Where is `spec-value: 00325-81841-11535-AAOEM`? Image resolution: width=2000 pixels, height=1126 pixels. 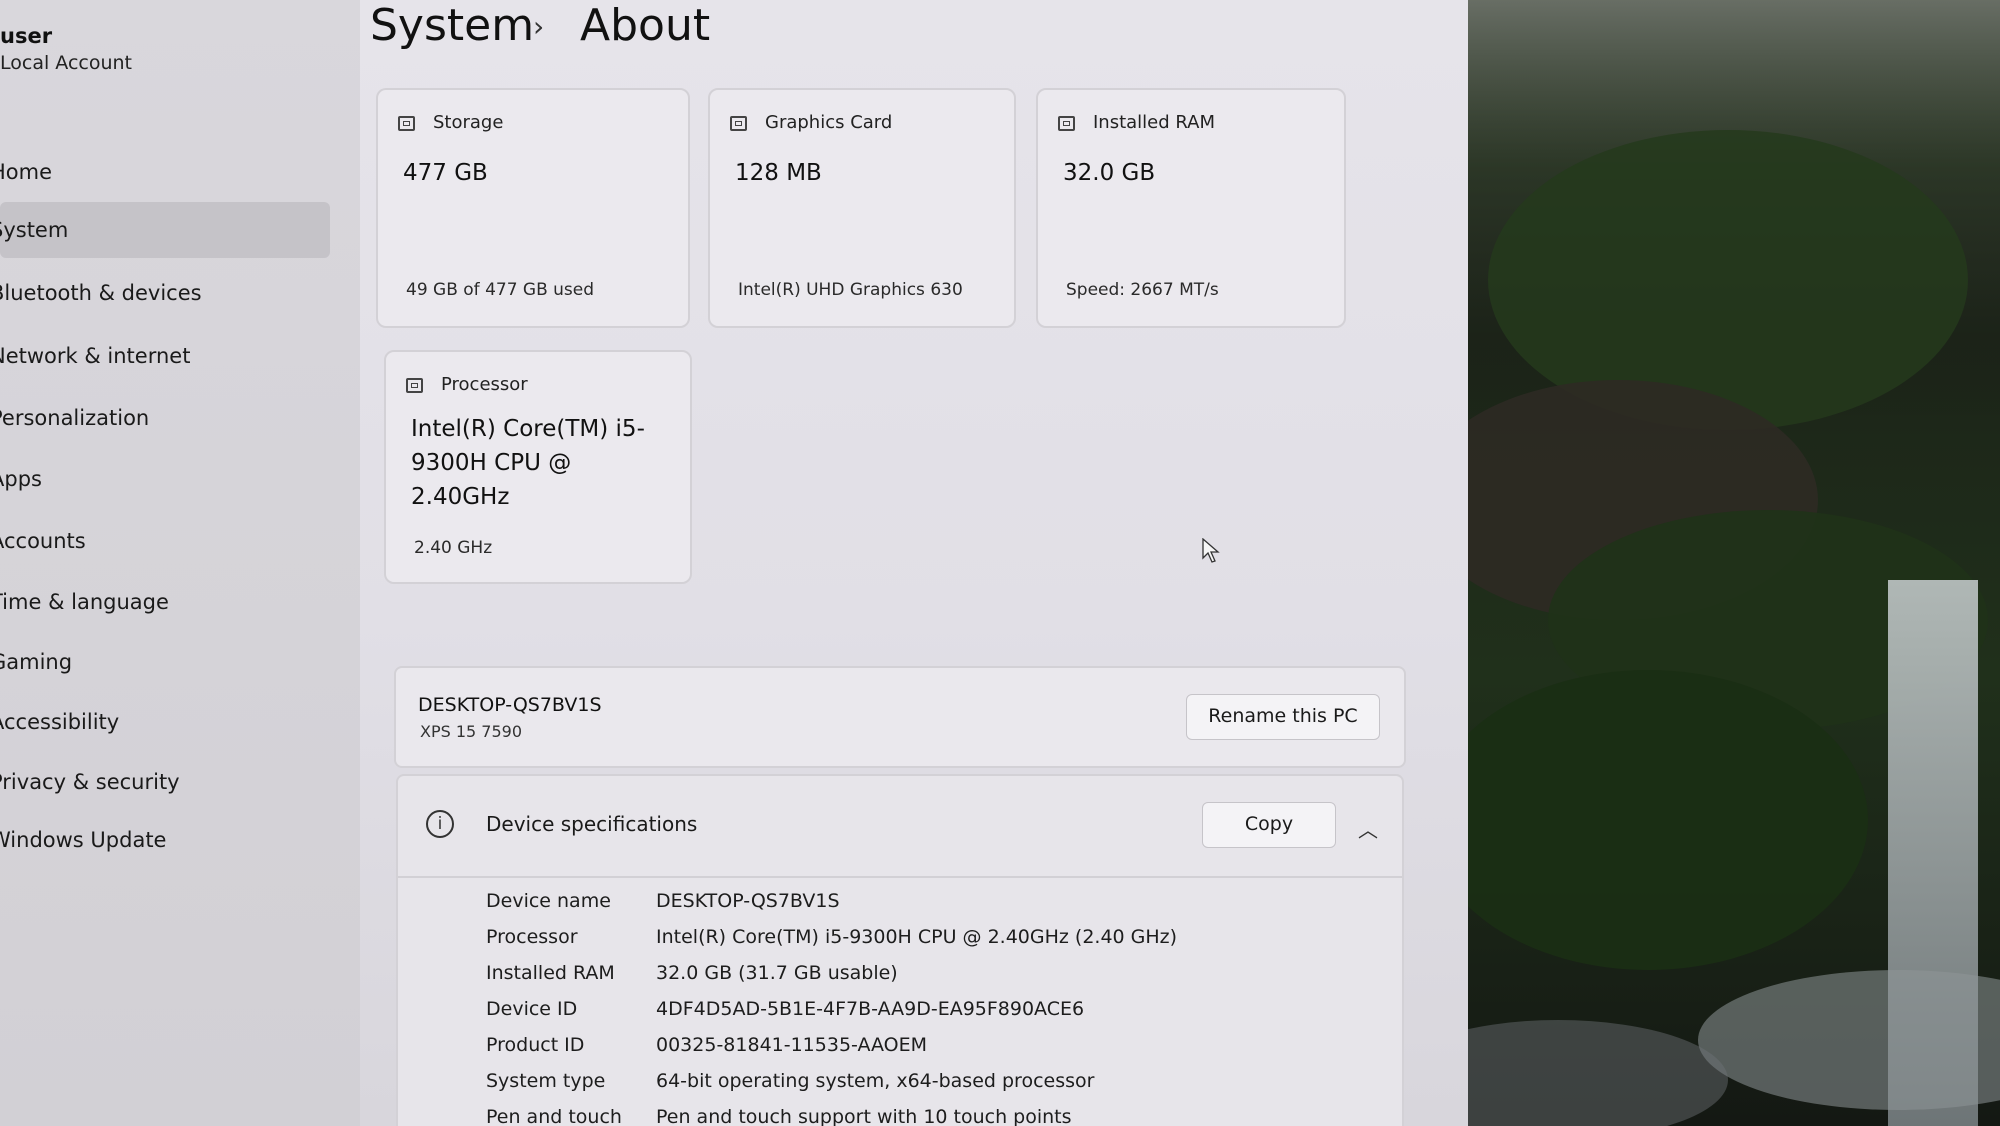 spec-value: 00325-81841-11535-AAOEM is located at coordinates (792, 1045).